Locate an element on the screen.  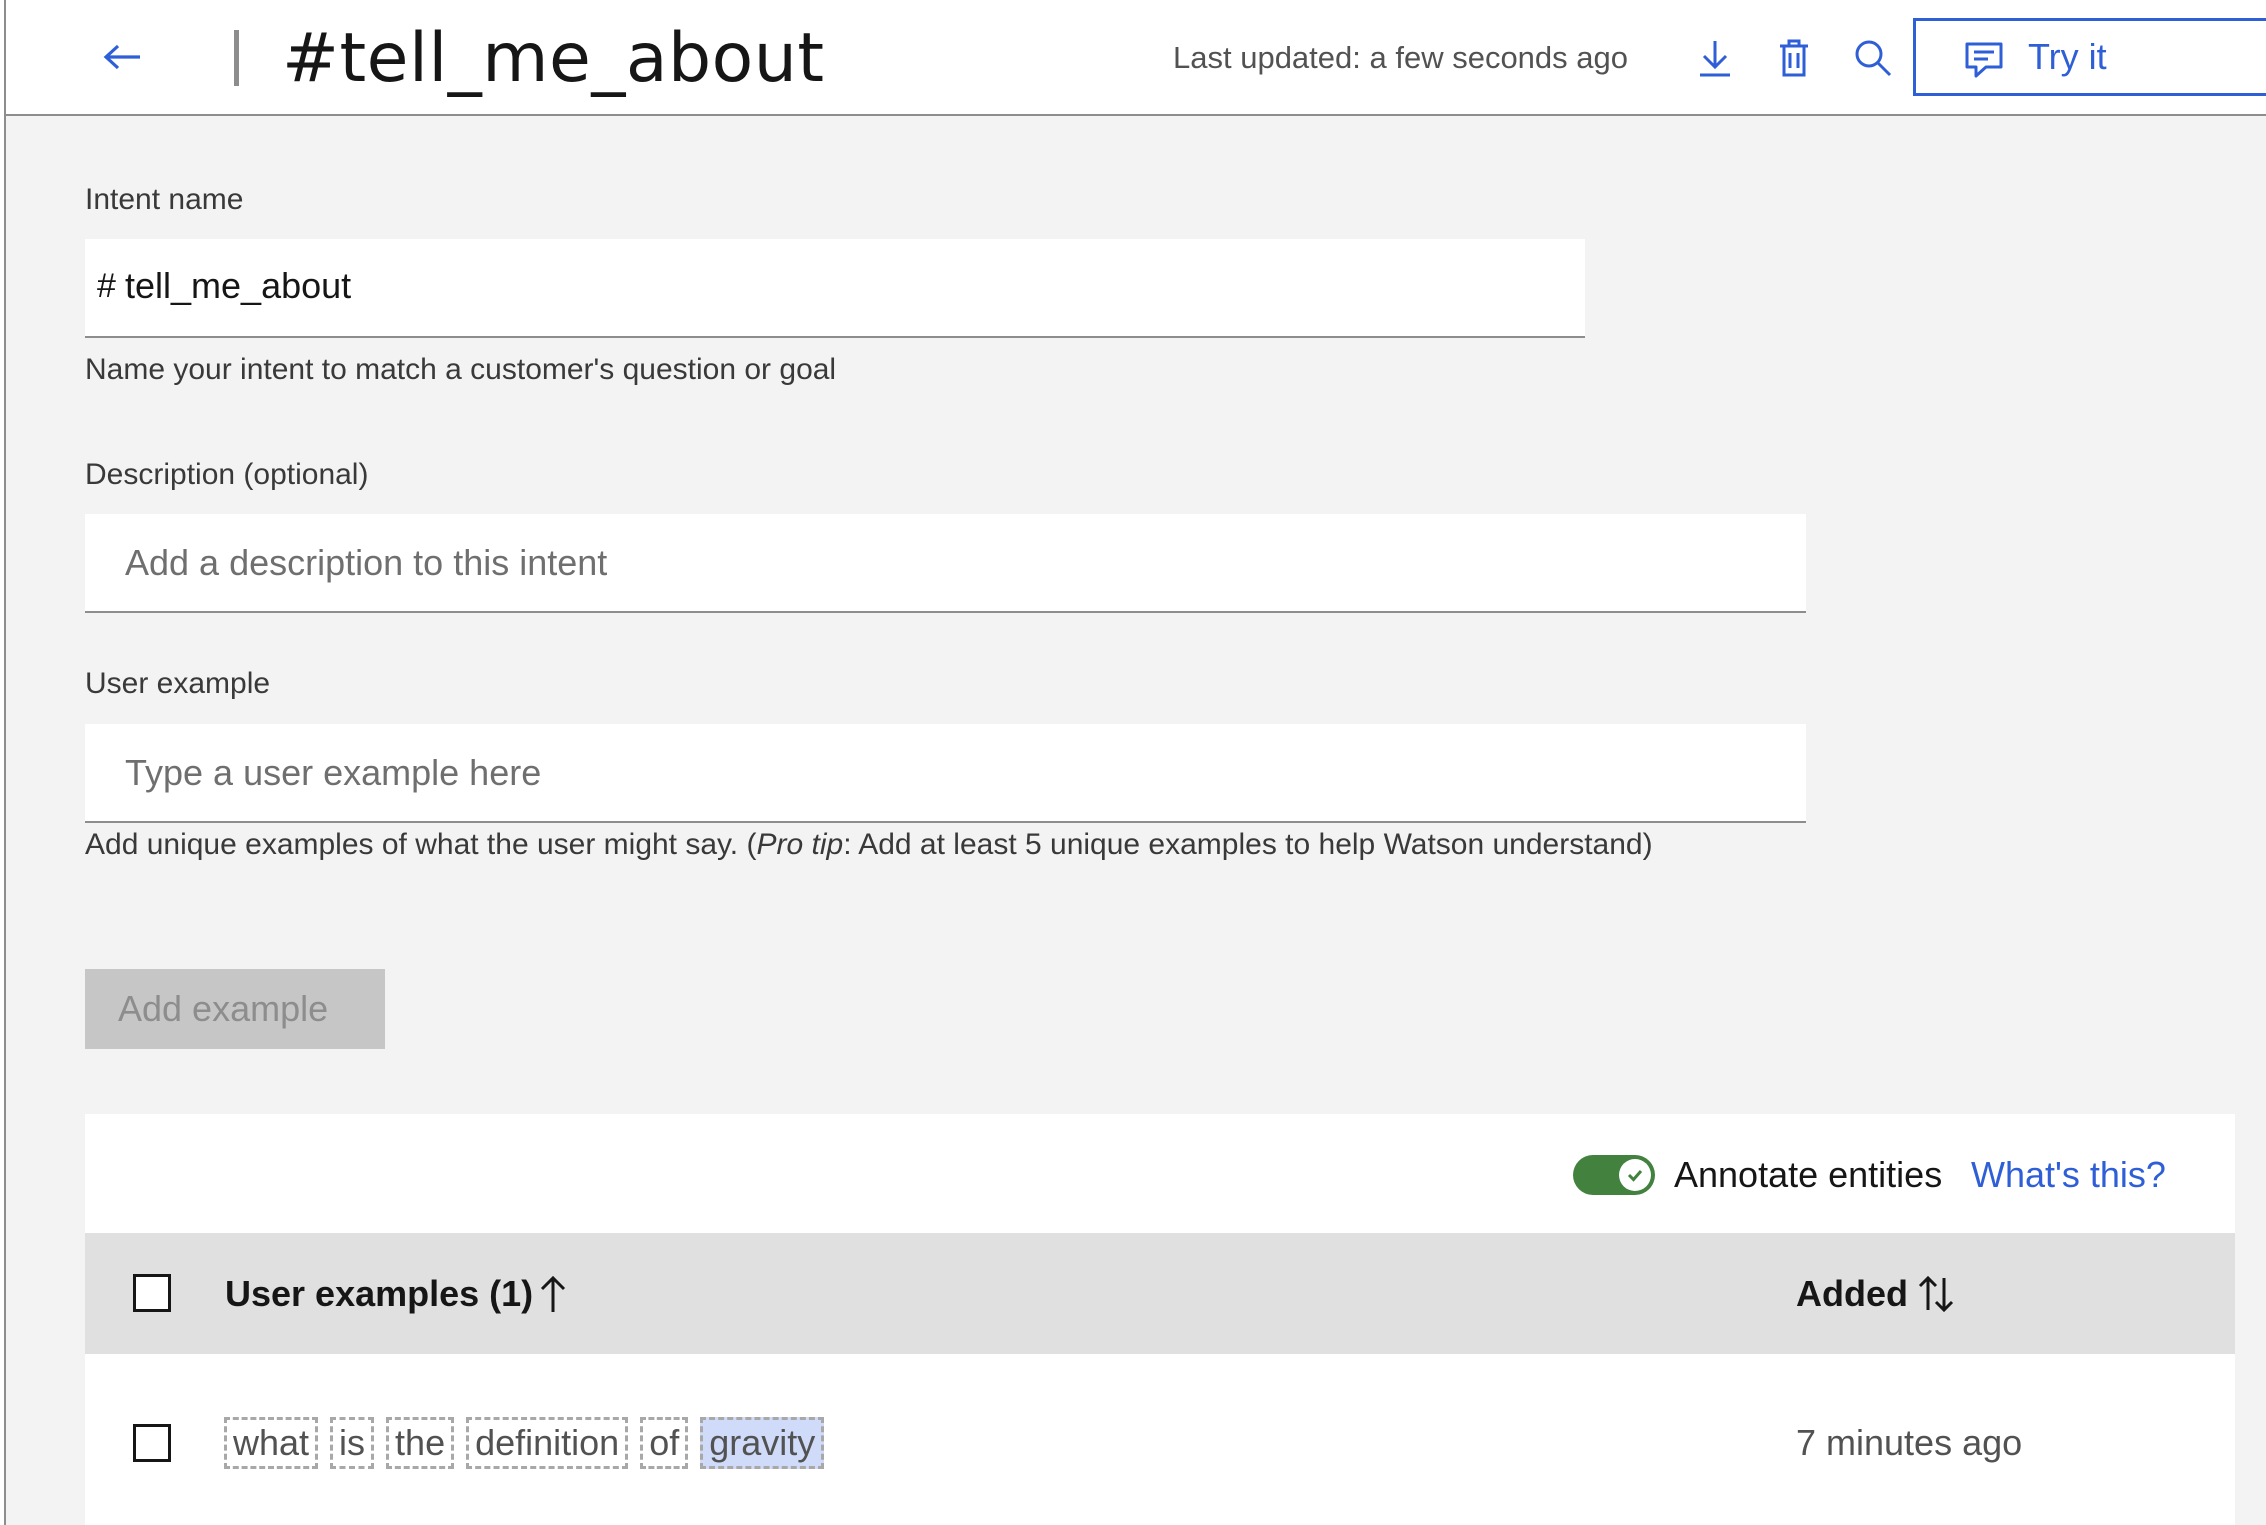
download-icon is located at coordinates (1715, 59).